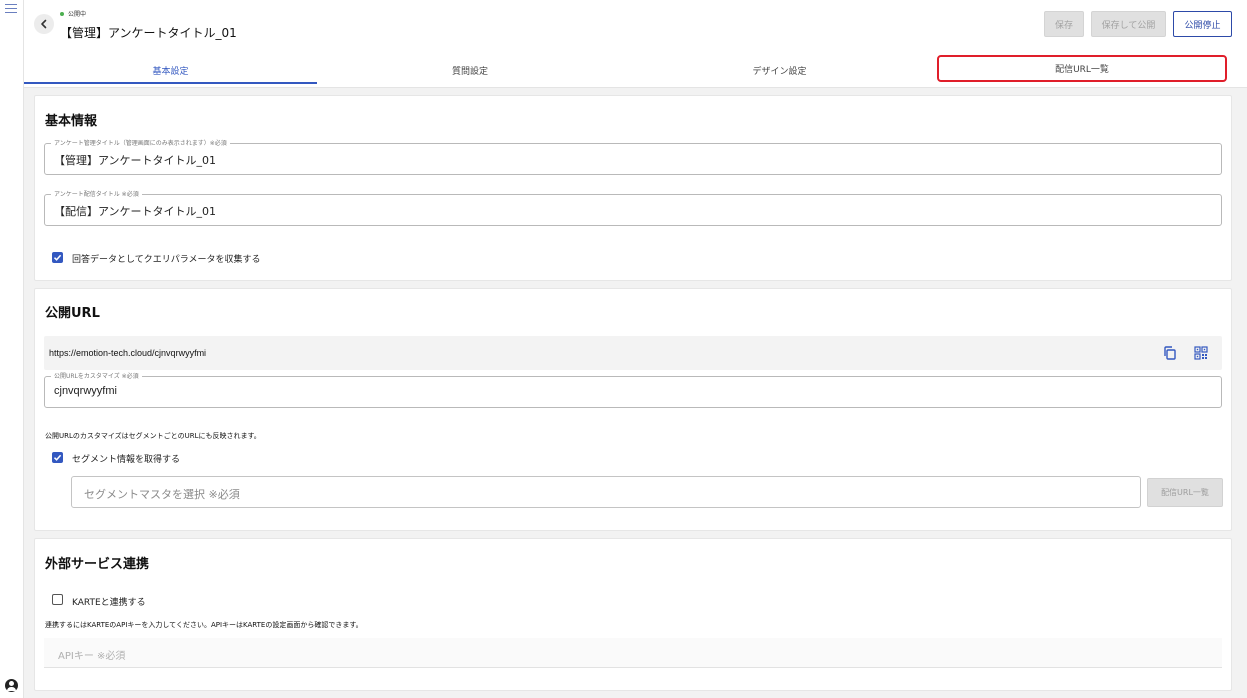 This screenshot has width=1247, height=698. I want to click on public-url-heading: 公開URL, so click(72, 313).